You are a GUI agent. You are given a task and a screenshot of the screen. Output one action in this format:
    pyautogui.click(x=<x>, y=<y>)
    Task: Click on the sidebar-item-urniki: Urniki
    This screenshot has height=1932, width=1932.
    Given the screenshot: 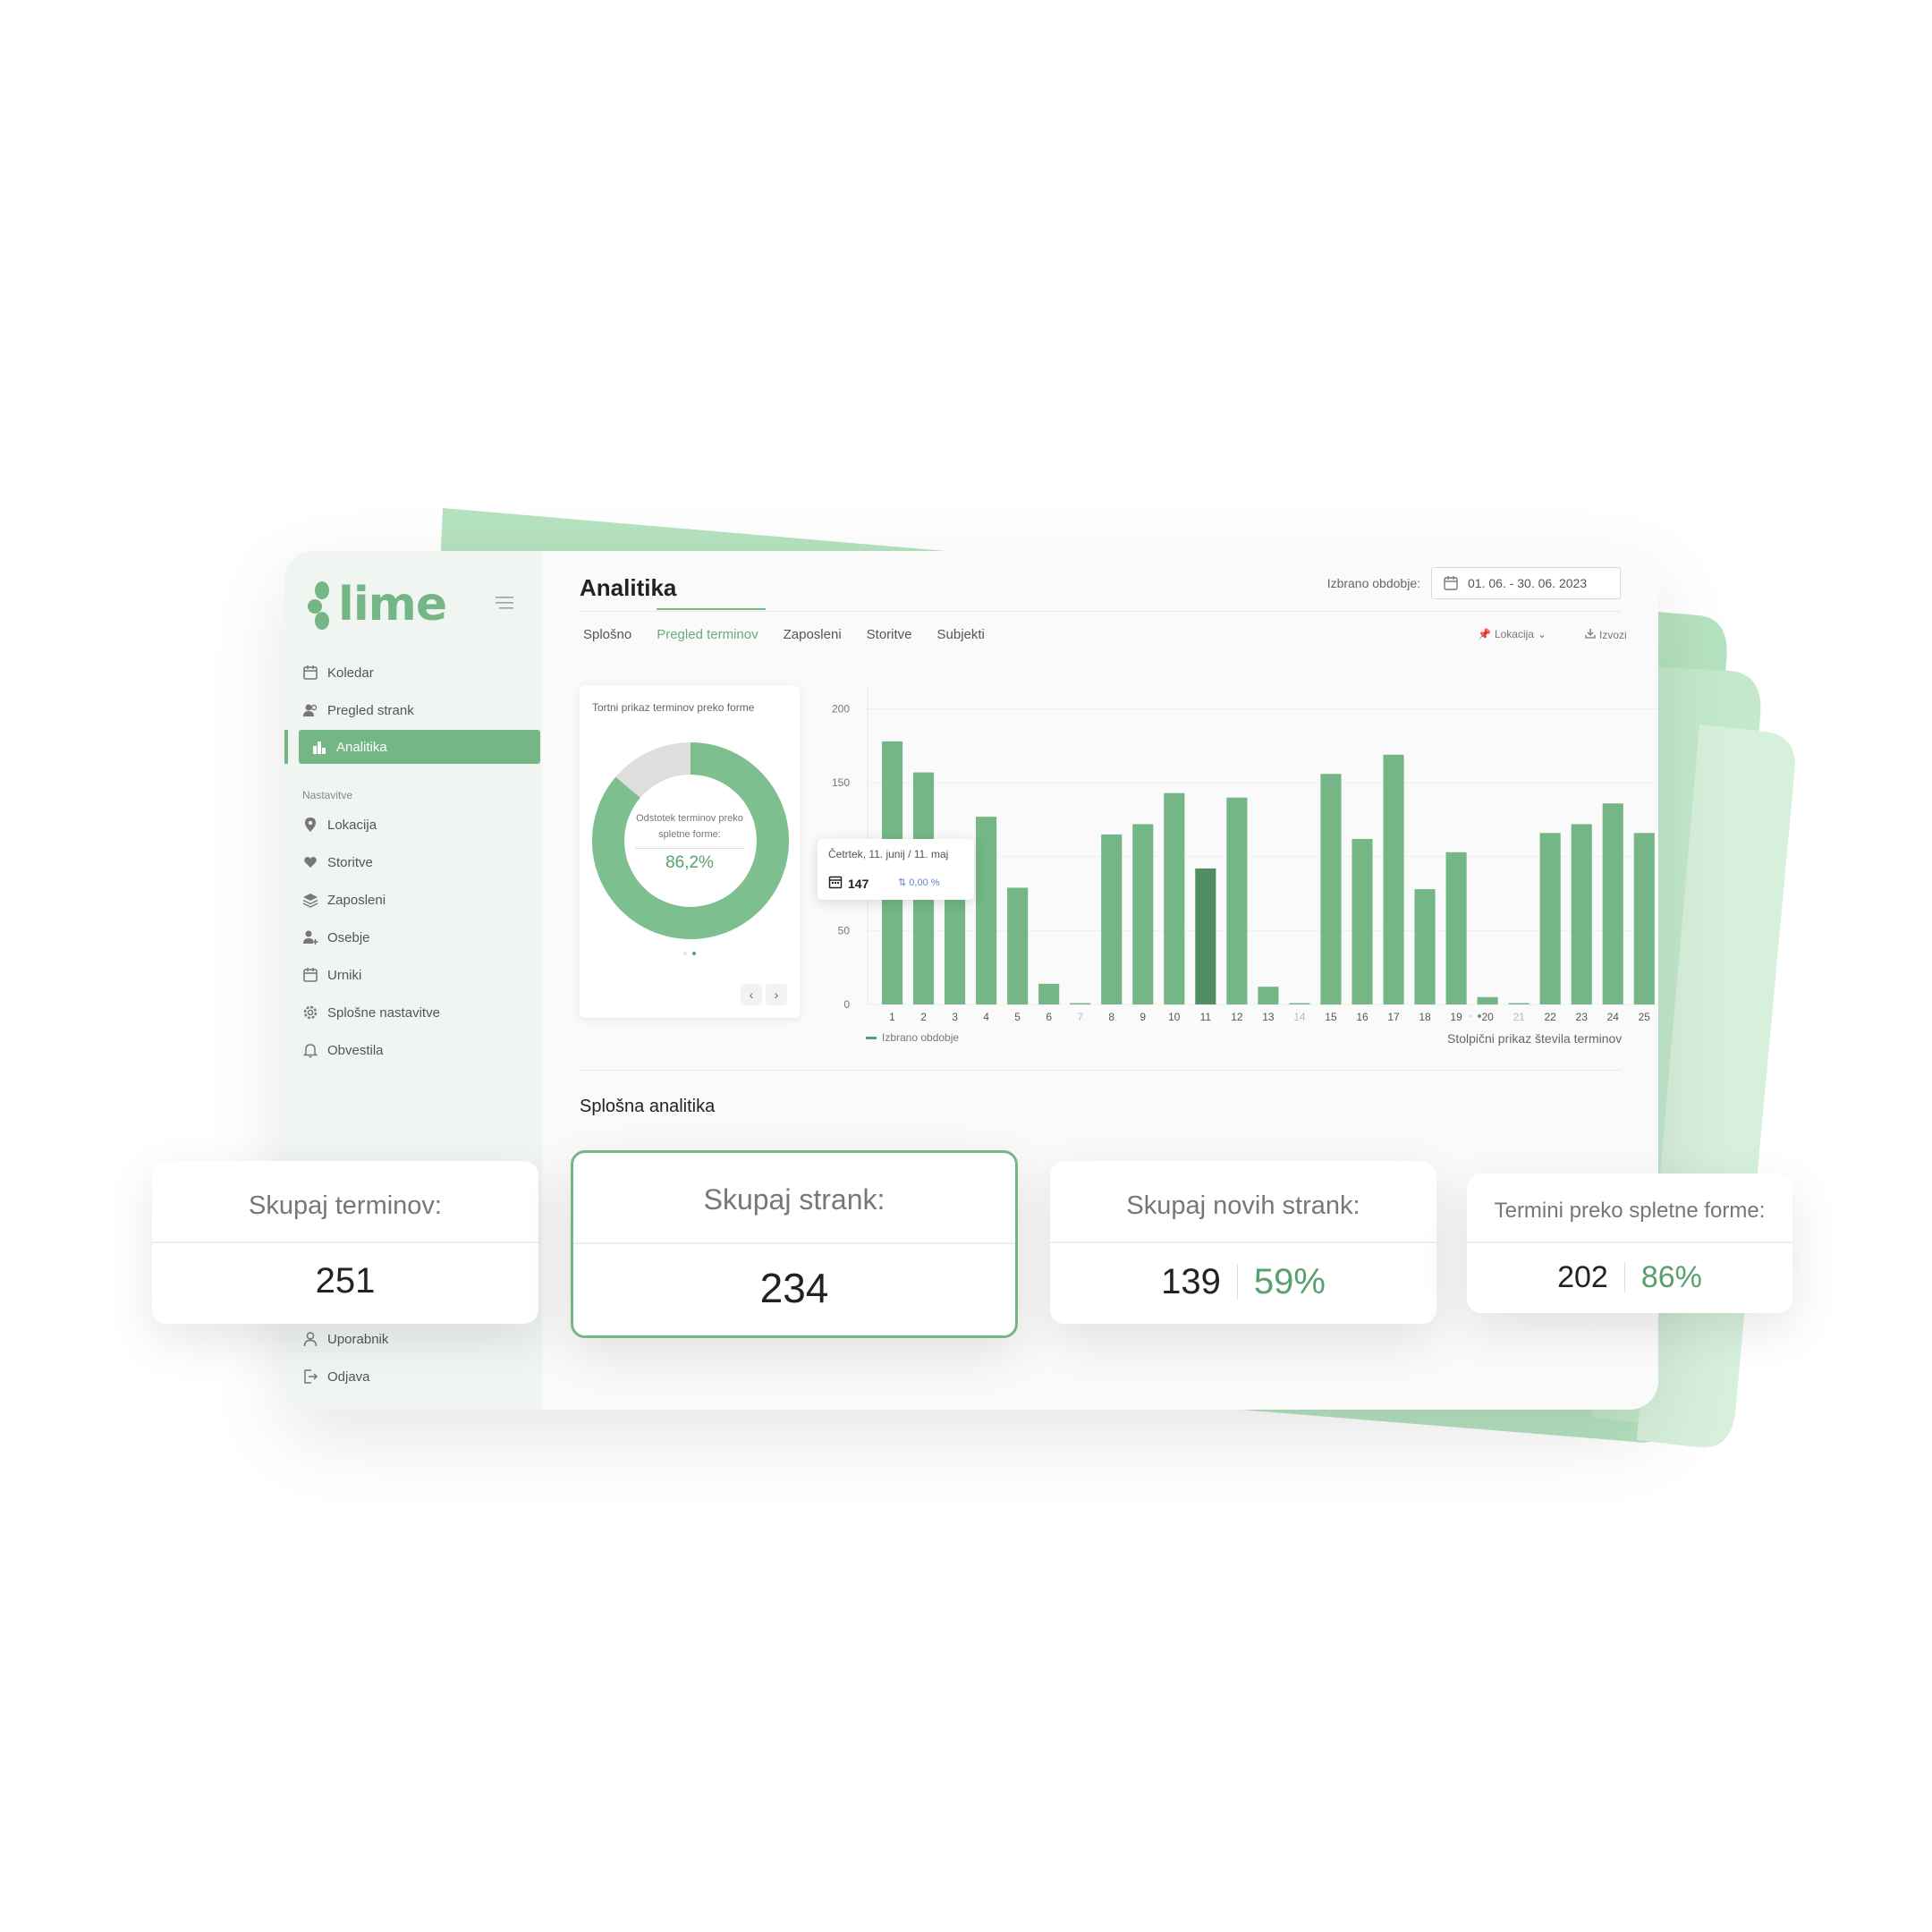 What is the action you would take?
    pyautogui.click(x=421, y=975)
    